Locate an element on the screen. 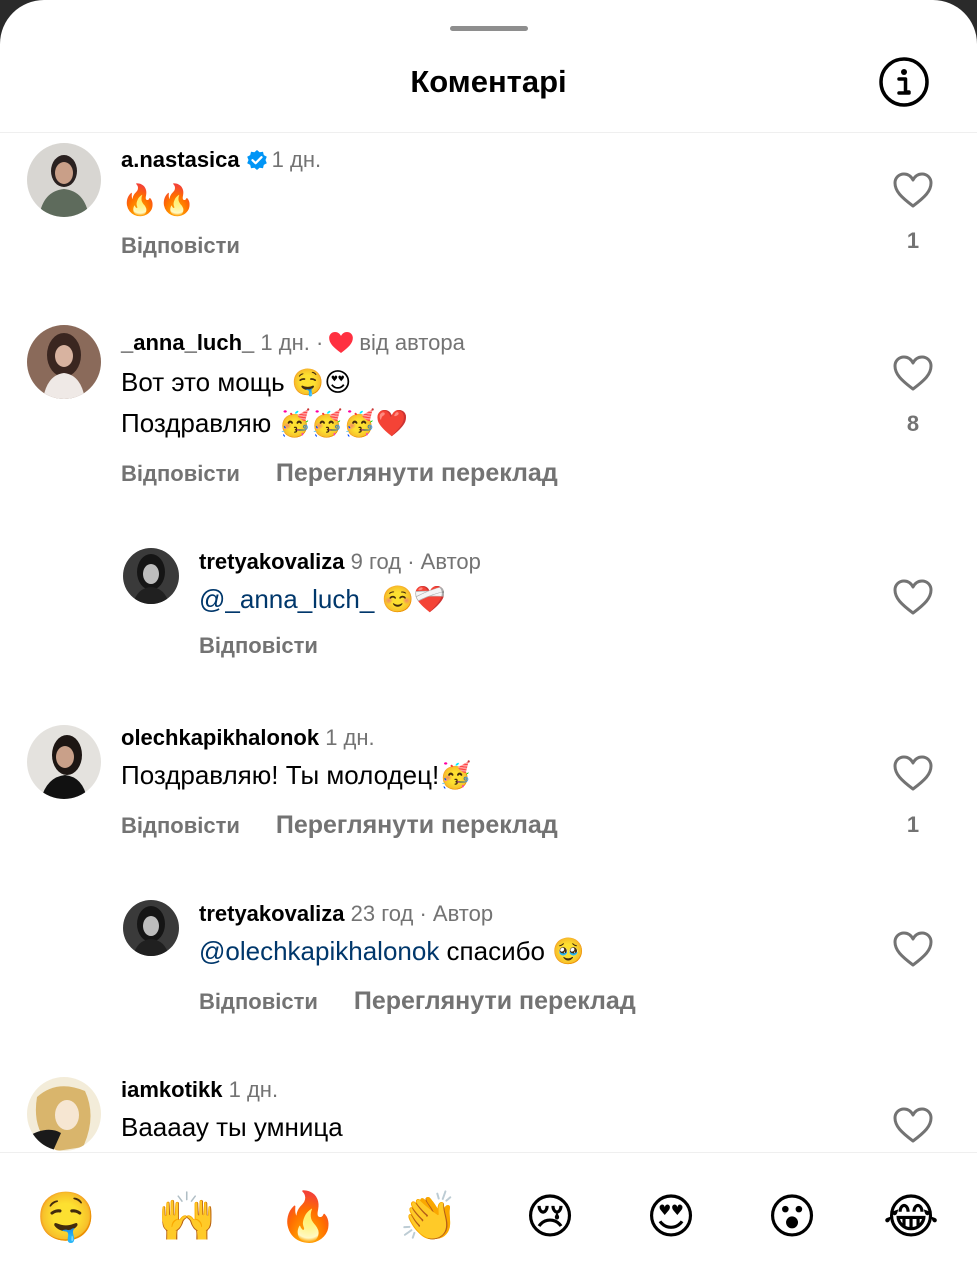 Image resolution: width=977 pixels, height=1280 pixels. comment-meta: a.nastasica 1 дн. is located at coordinates (221, 162).